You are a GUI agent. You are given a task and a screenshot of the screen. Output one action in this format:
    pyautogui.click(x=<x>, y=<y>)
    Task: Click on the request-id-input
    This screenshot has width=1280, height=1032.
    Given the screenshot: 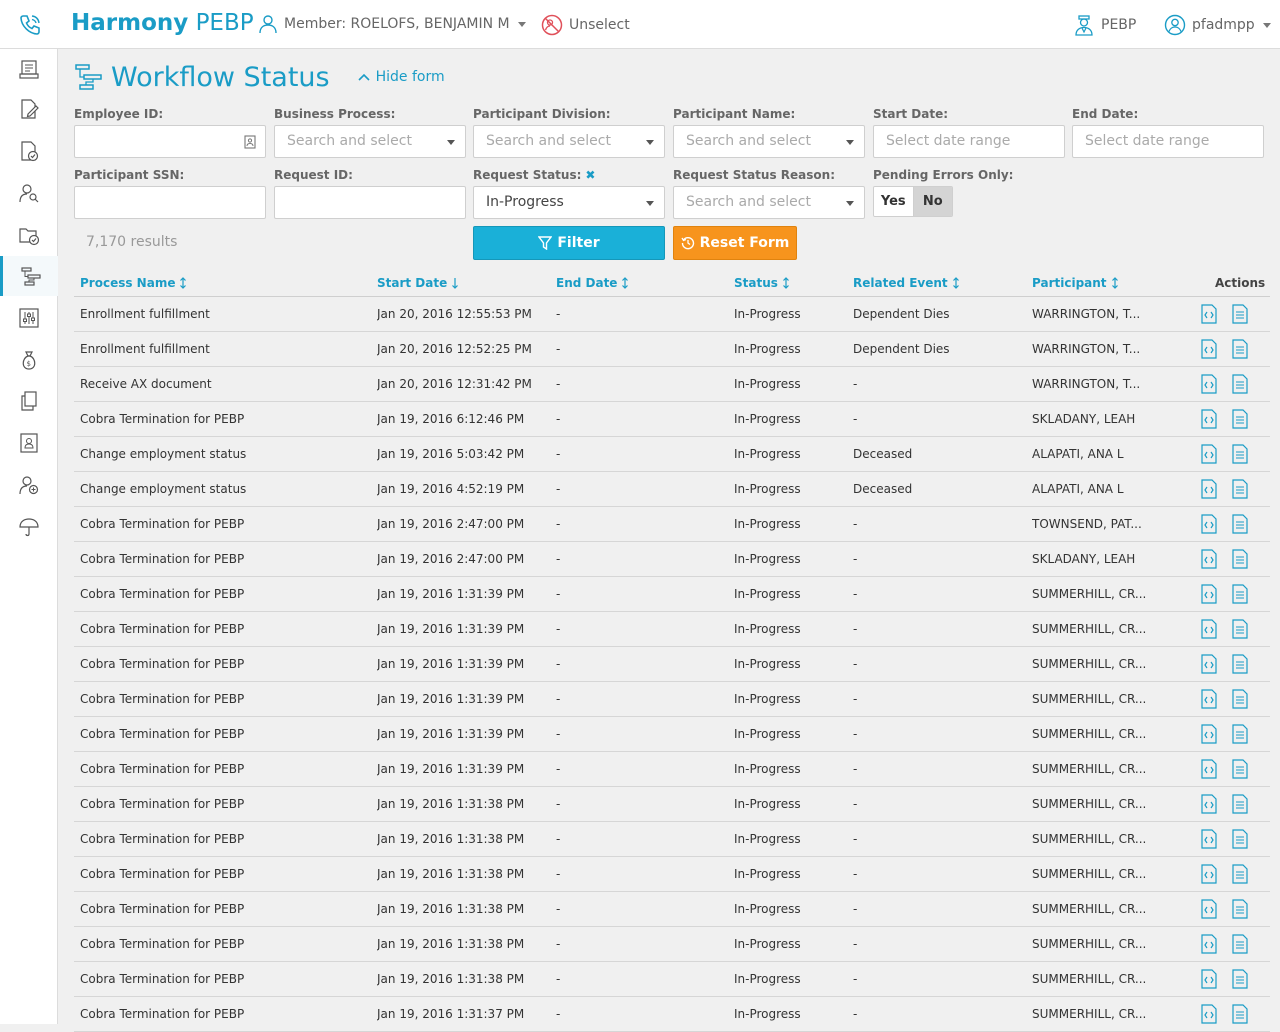 What is the action you would take?
    pyautogui.click(x=370, y=202)
    